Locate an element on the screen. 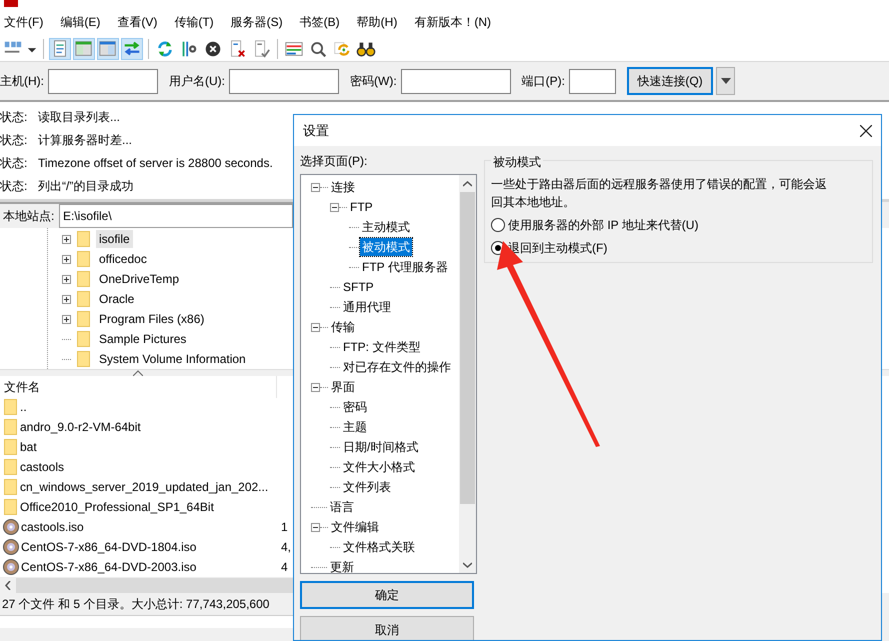 The width and height of the screenshot is (889, 641). menu-item: 有新版本！(N) is located at coordinates (457, 22).